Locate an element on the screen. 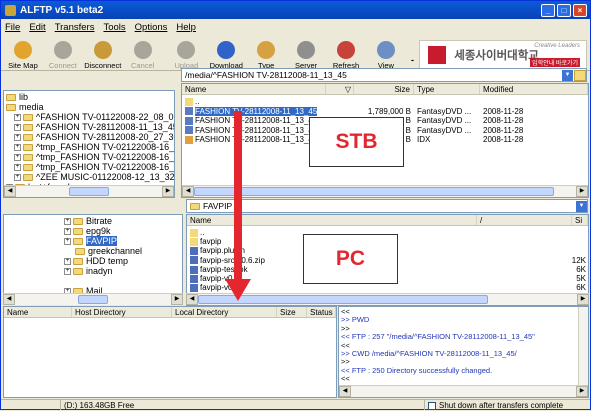 The image size is (591, 411). log-line: >> PWD is located at coordinates (355, 320).